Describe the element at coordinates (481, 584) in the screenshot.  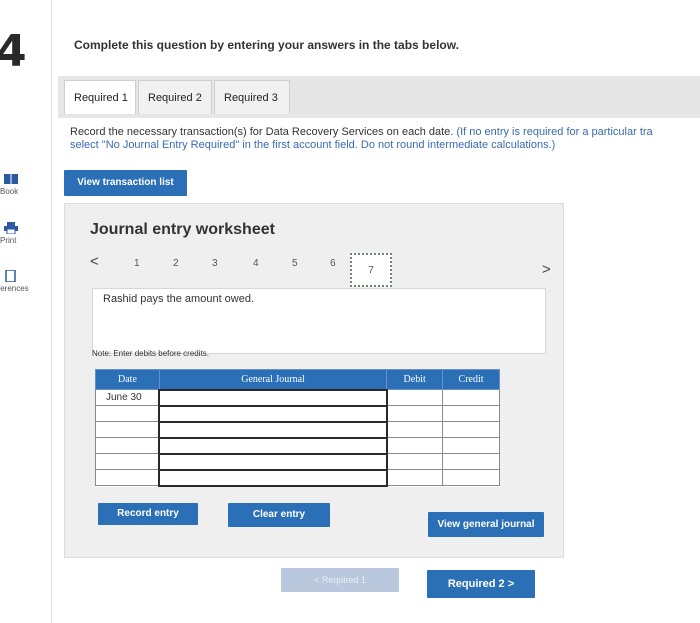
I see `required-next-button: Required 2 >` at that location.